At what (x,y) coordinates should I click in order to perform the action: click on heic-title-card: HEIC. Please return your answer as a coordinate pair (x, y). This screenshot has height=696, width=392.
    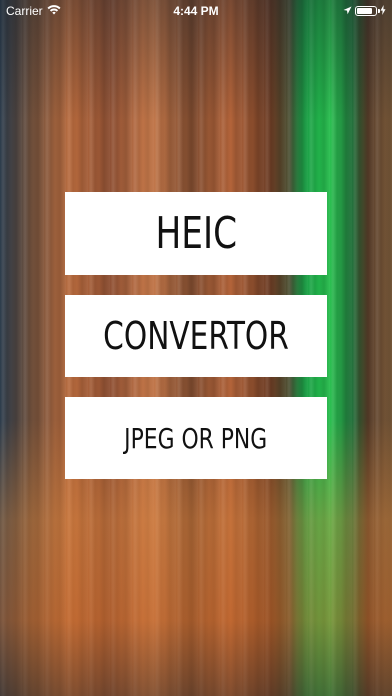
    Looking at the image, I should click on (196, 233).